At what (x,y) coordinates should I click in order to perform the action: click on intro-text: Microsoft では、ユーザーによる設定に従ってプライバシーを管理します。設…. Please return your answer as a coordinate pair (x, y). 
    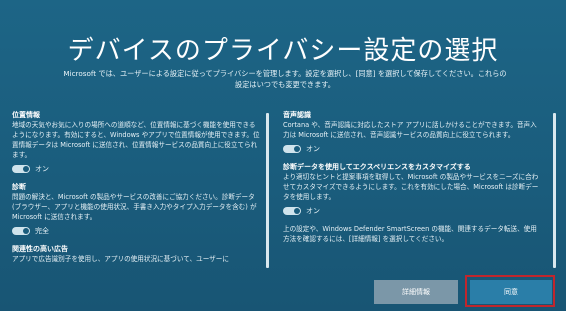
    Looking at the image, I should click on (285, 79).